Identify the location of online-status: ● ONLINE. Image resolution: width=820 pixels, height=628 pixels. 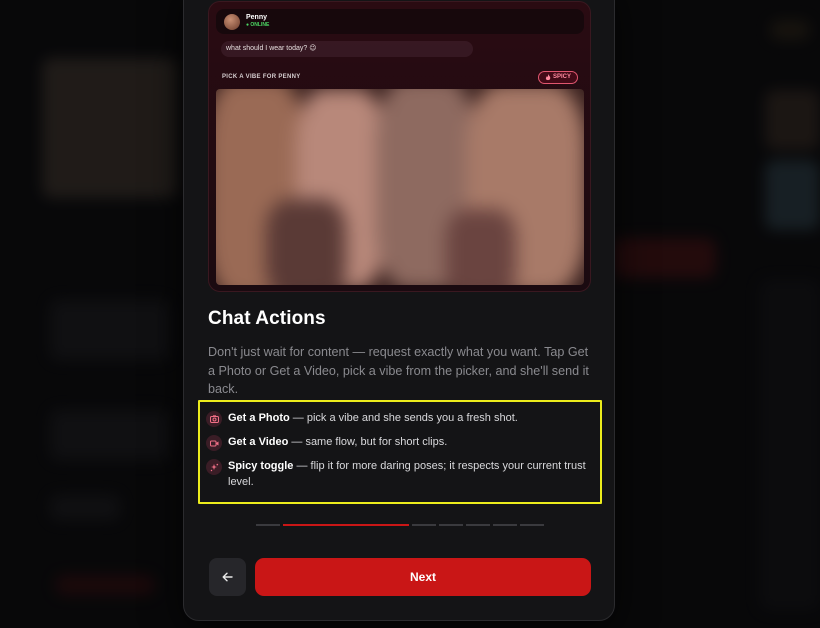
(258, 25).